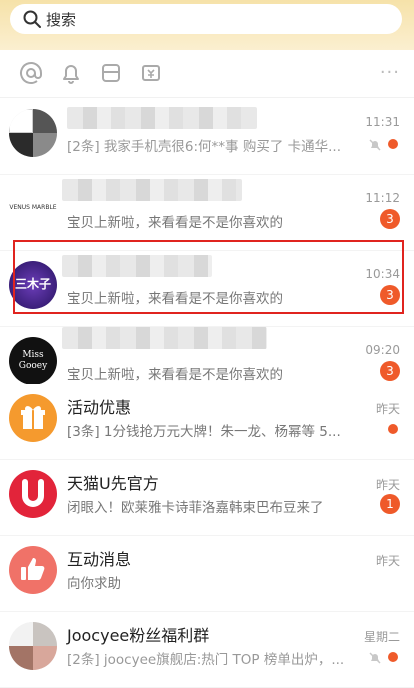 This screenshot has height=688, width=414. What do you see at coordinates (208, 277) in the screenshot?
I see `highlight-box` at bounding box center [208, 277].